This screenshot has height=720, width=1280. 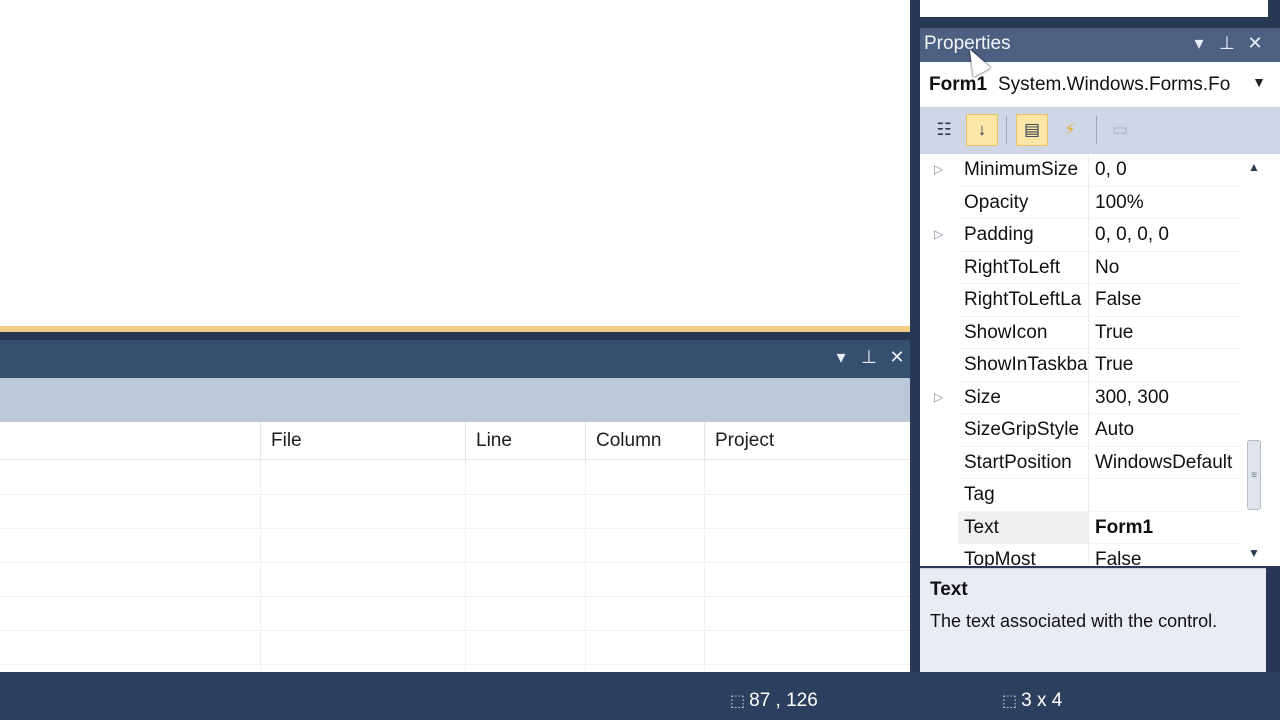 What do you see at coordinates (1167, 528) in the screenshot?
I see `property-value: Form1` at bounding box center [1167, 528].